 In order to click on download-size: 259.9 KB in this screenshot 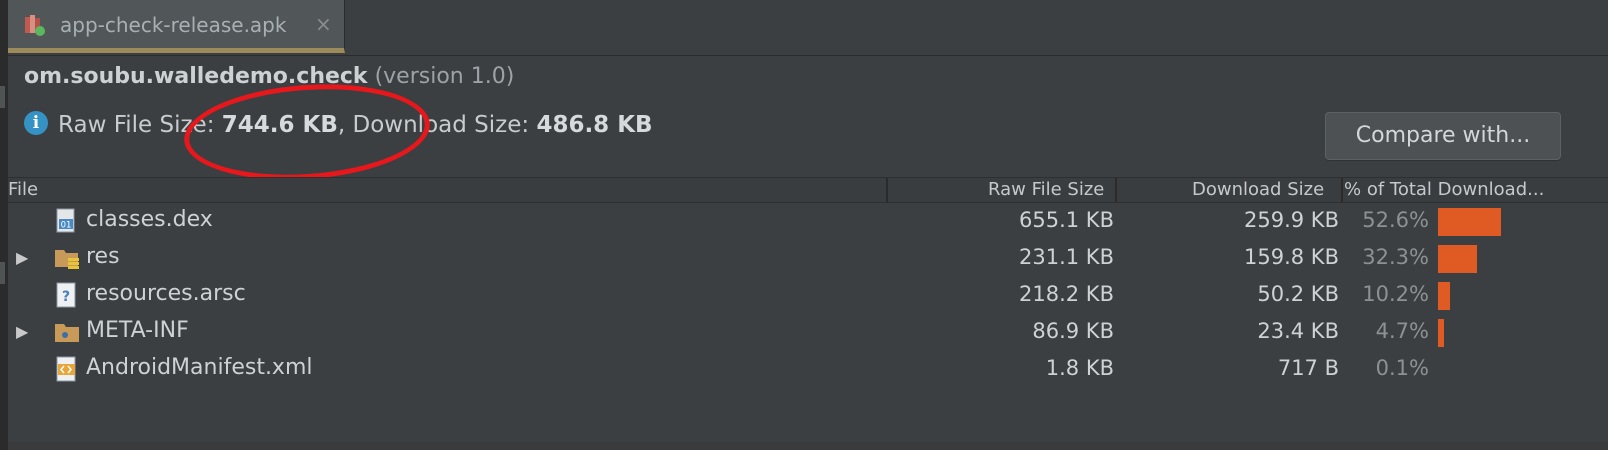, I will do `click(1291, 220)`.